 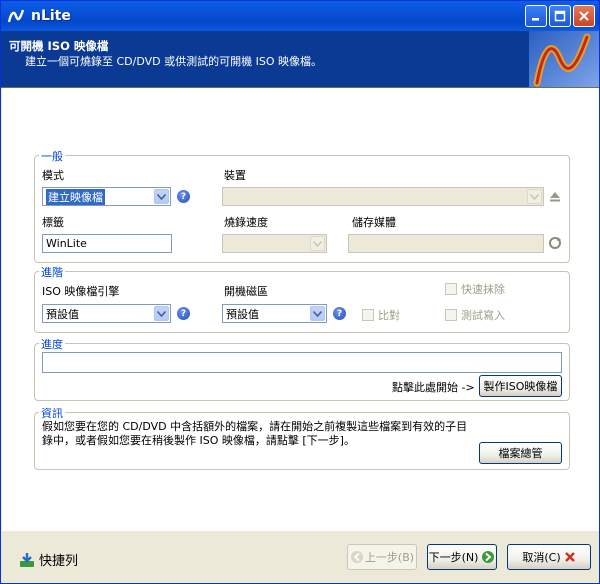 What do you see at coordinates (453, 557) in the screenshot?
I see `next-button-label: 下一步(N)` at bounding box center [453, 557].